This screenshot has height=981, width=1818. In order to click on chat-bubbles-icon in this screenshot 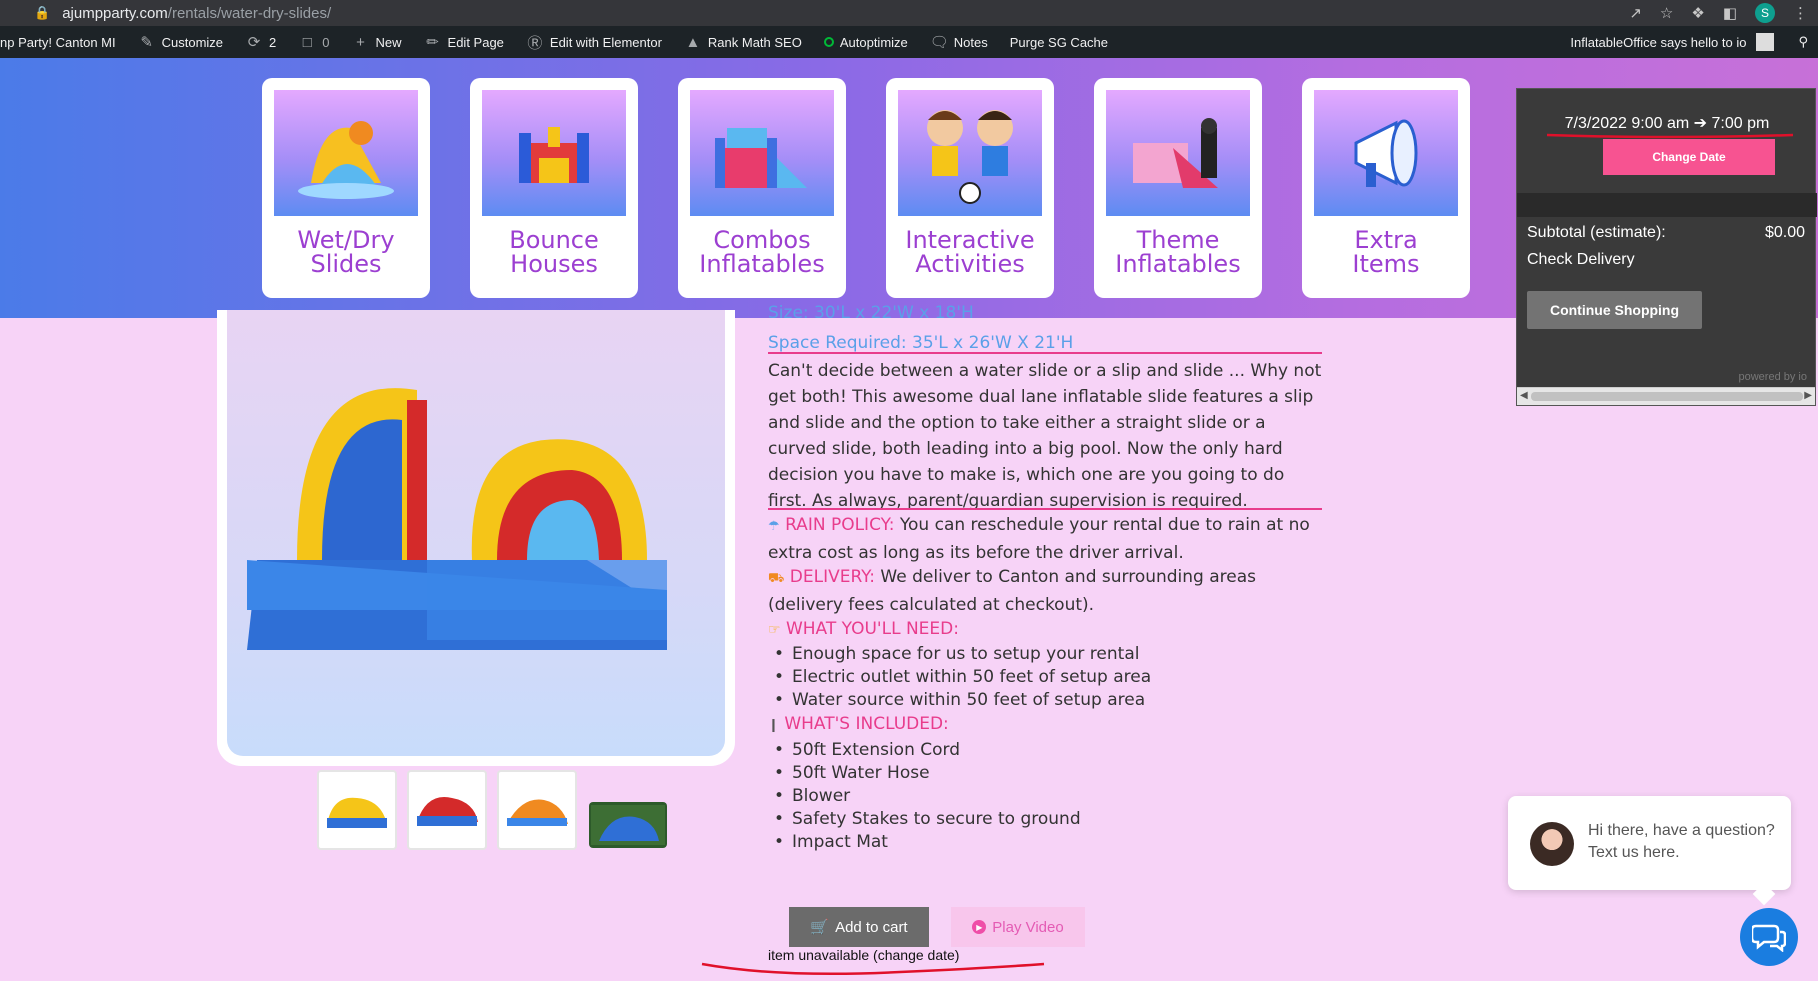, I will do `click(1769, 938)`.